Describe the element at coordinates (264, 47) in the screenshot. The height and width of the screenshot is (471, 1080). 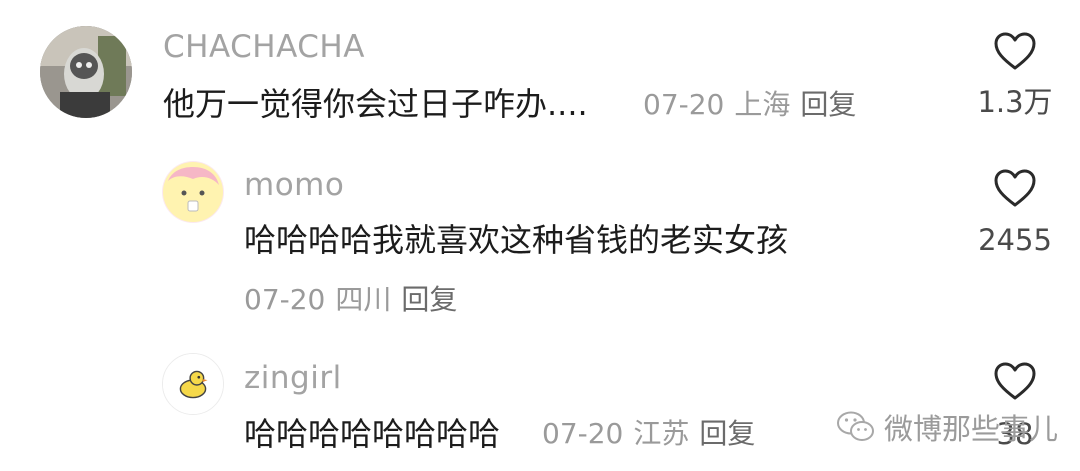
I see `username: CHACHACHA` at that location.